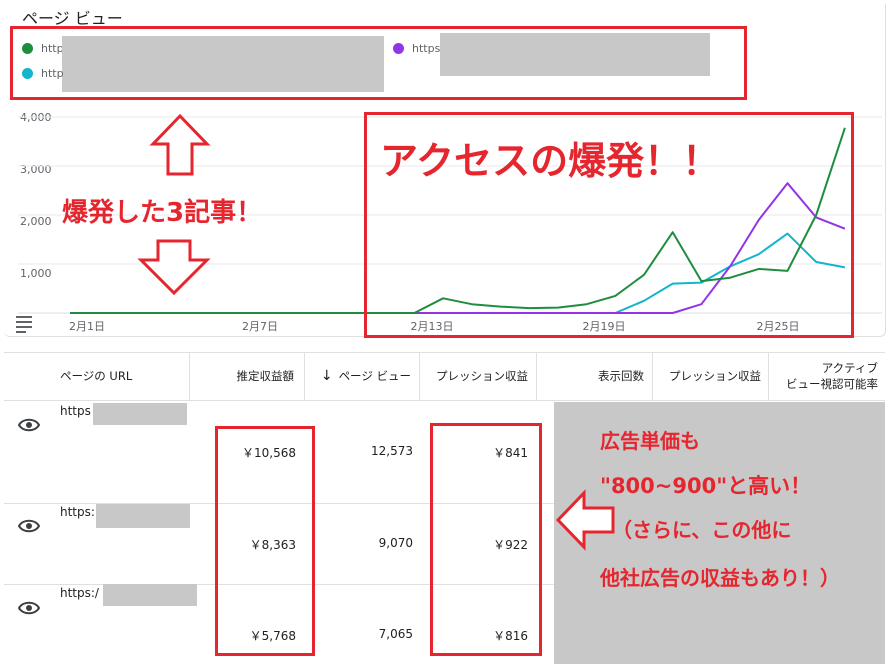  Describe the element at coordinates (832, 384) in the screenshot. I see `active-view-line2: ビュー視認可能率` at that location.